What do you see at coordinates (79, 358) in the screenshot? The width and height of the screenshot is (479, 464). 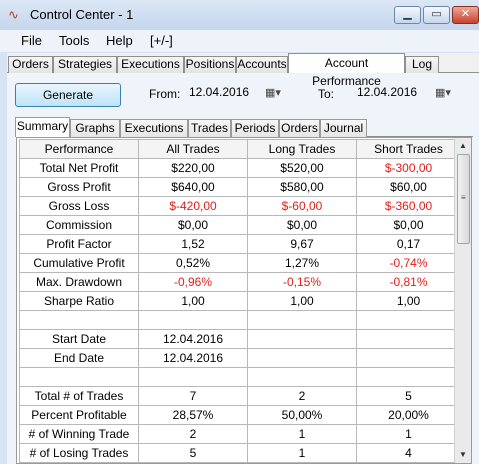 I see `row-label: End Date` at bounding box center [79, 358].